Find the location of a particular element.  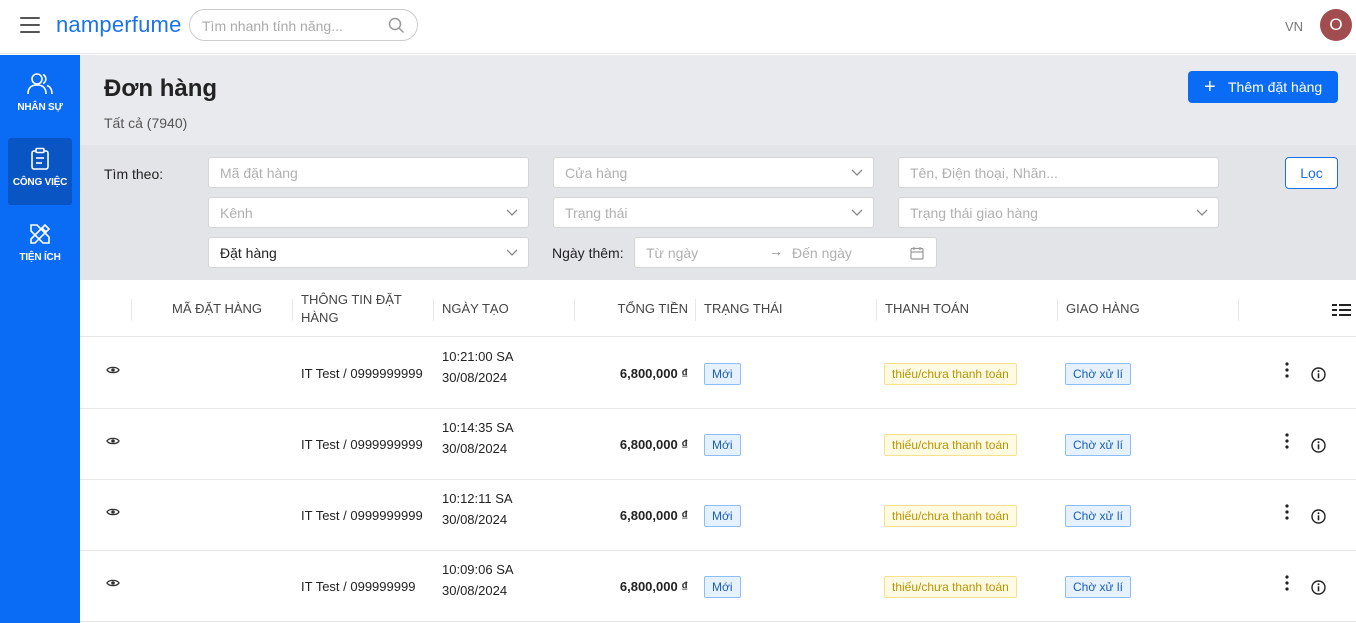

col-payment: THANH TOÁN is located at coordinates (927, 309).